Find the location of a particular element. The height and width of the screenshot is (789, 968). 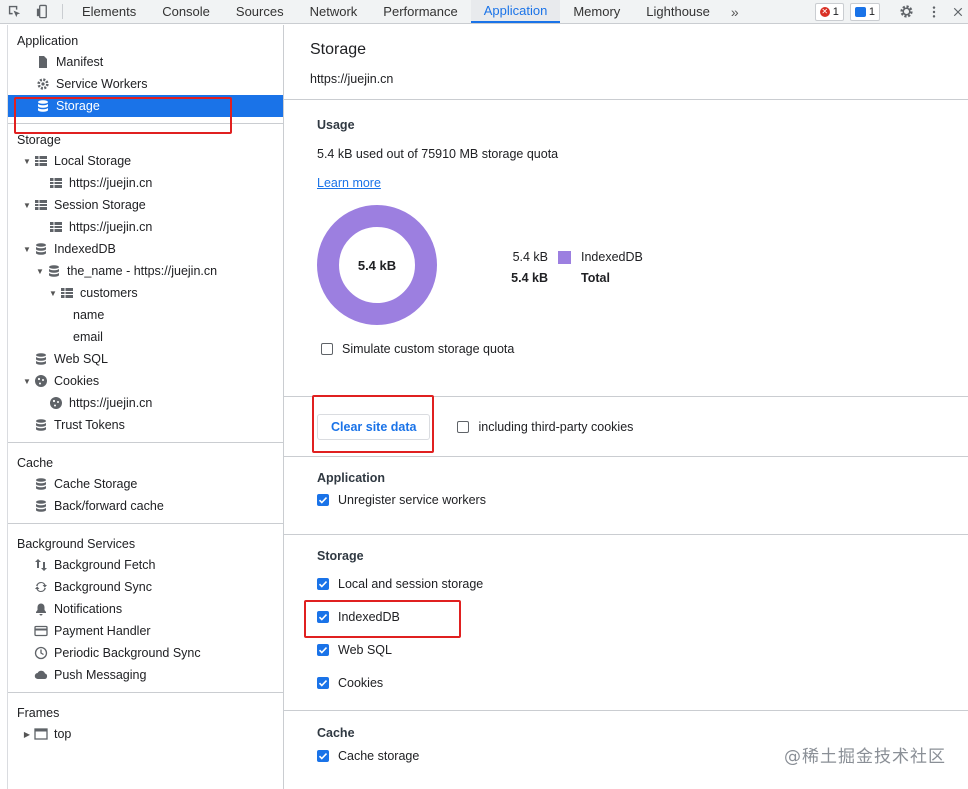

sidebar-item-index-name: name is located at coordinates (145, 315).